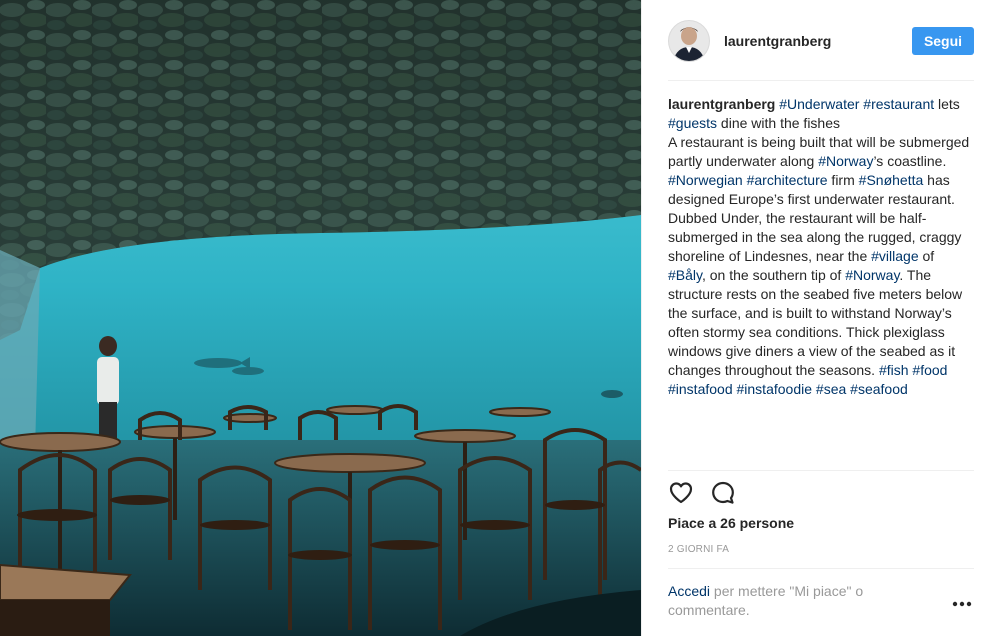 The image size is (1000, 636). What do you see at coordinates (775, 389) in the screenshot?
I see `hashtag-link: #instafoodie` at bounding box center [775, 389].